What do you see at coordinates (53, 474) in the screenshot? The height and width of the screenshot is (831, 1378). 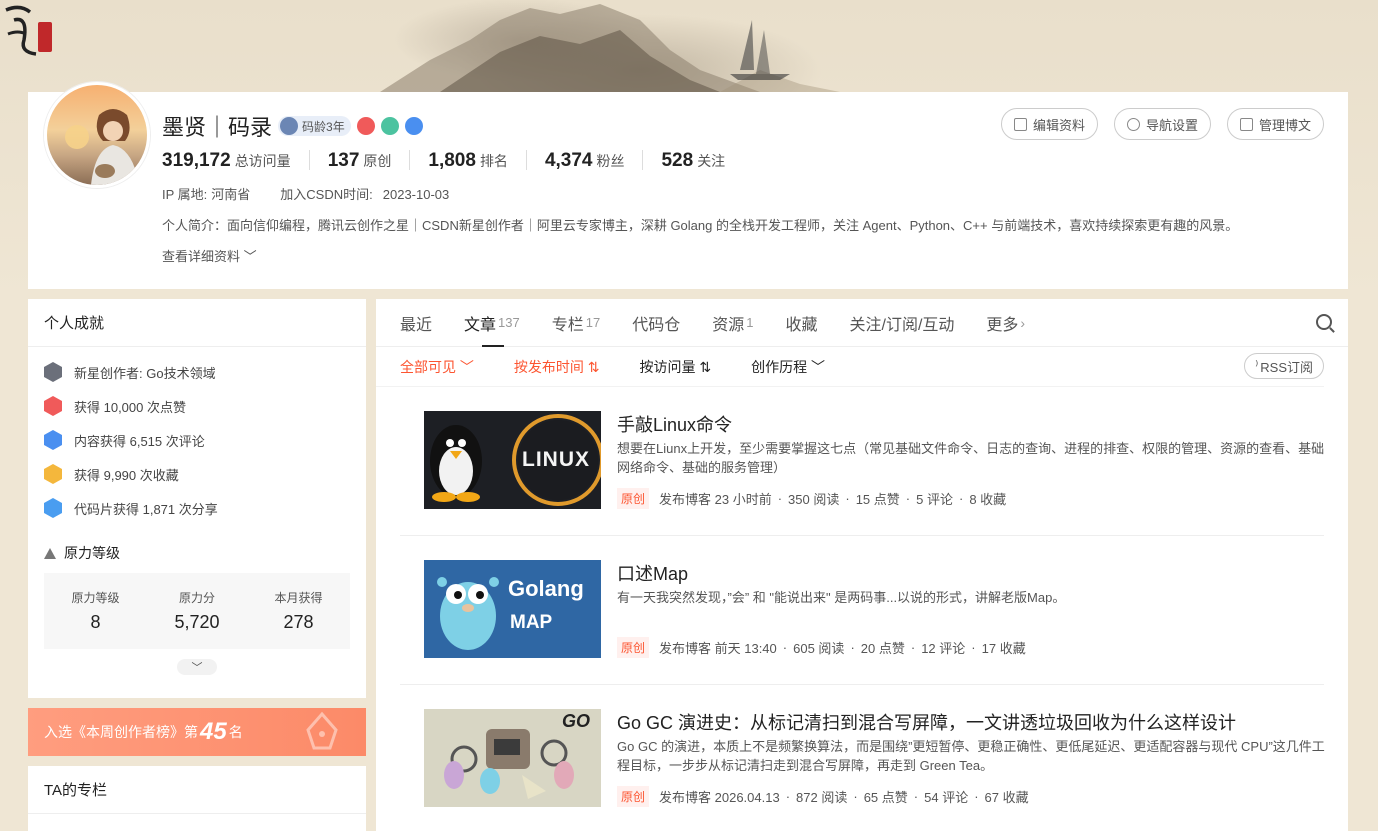 I see `favorite-icon` at bounding box center [53, 474].